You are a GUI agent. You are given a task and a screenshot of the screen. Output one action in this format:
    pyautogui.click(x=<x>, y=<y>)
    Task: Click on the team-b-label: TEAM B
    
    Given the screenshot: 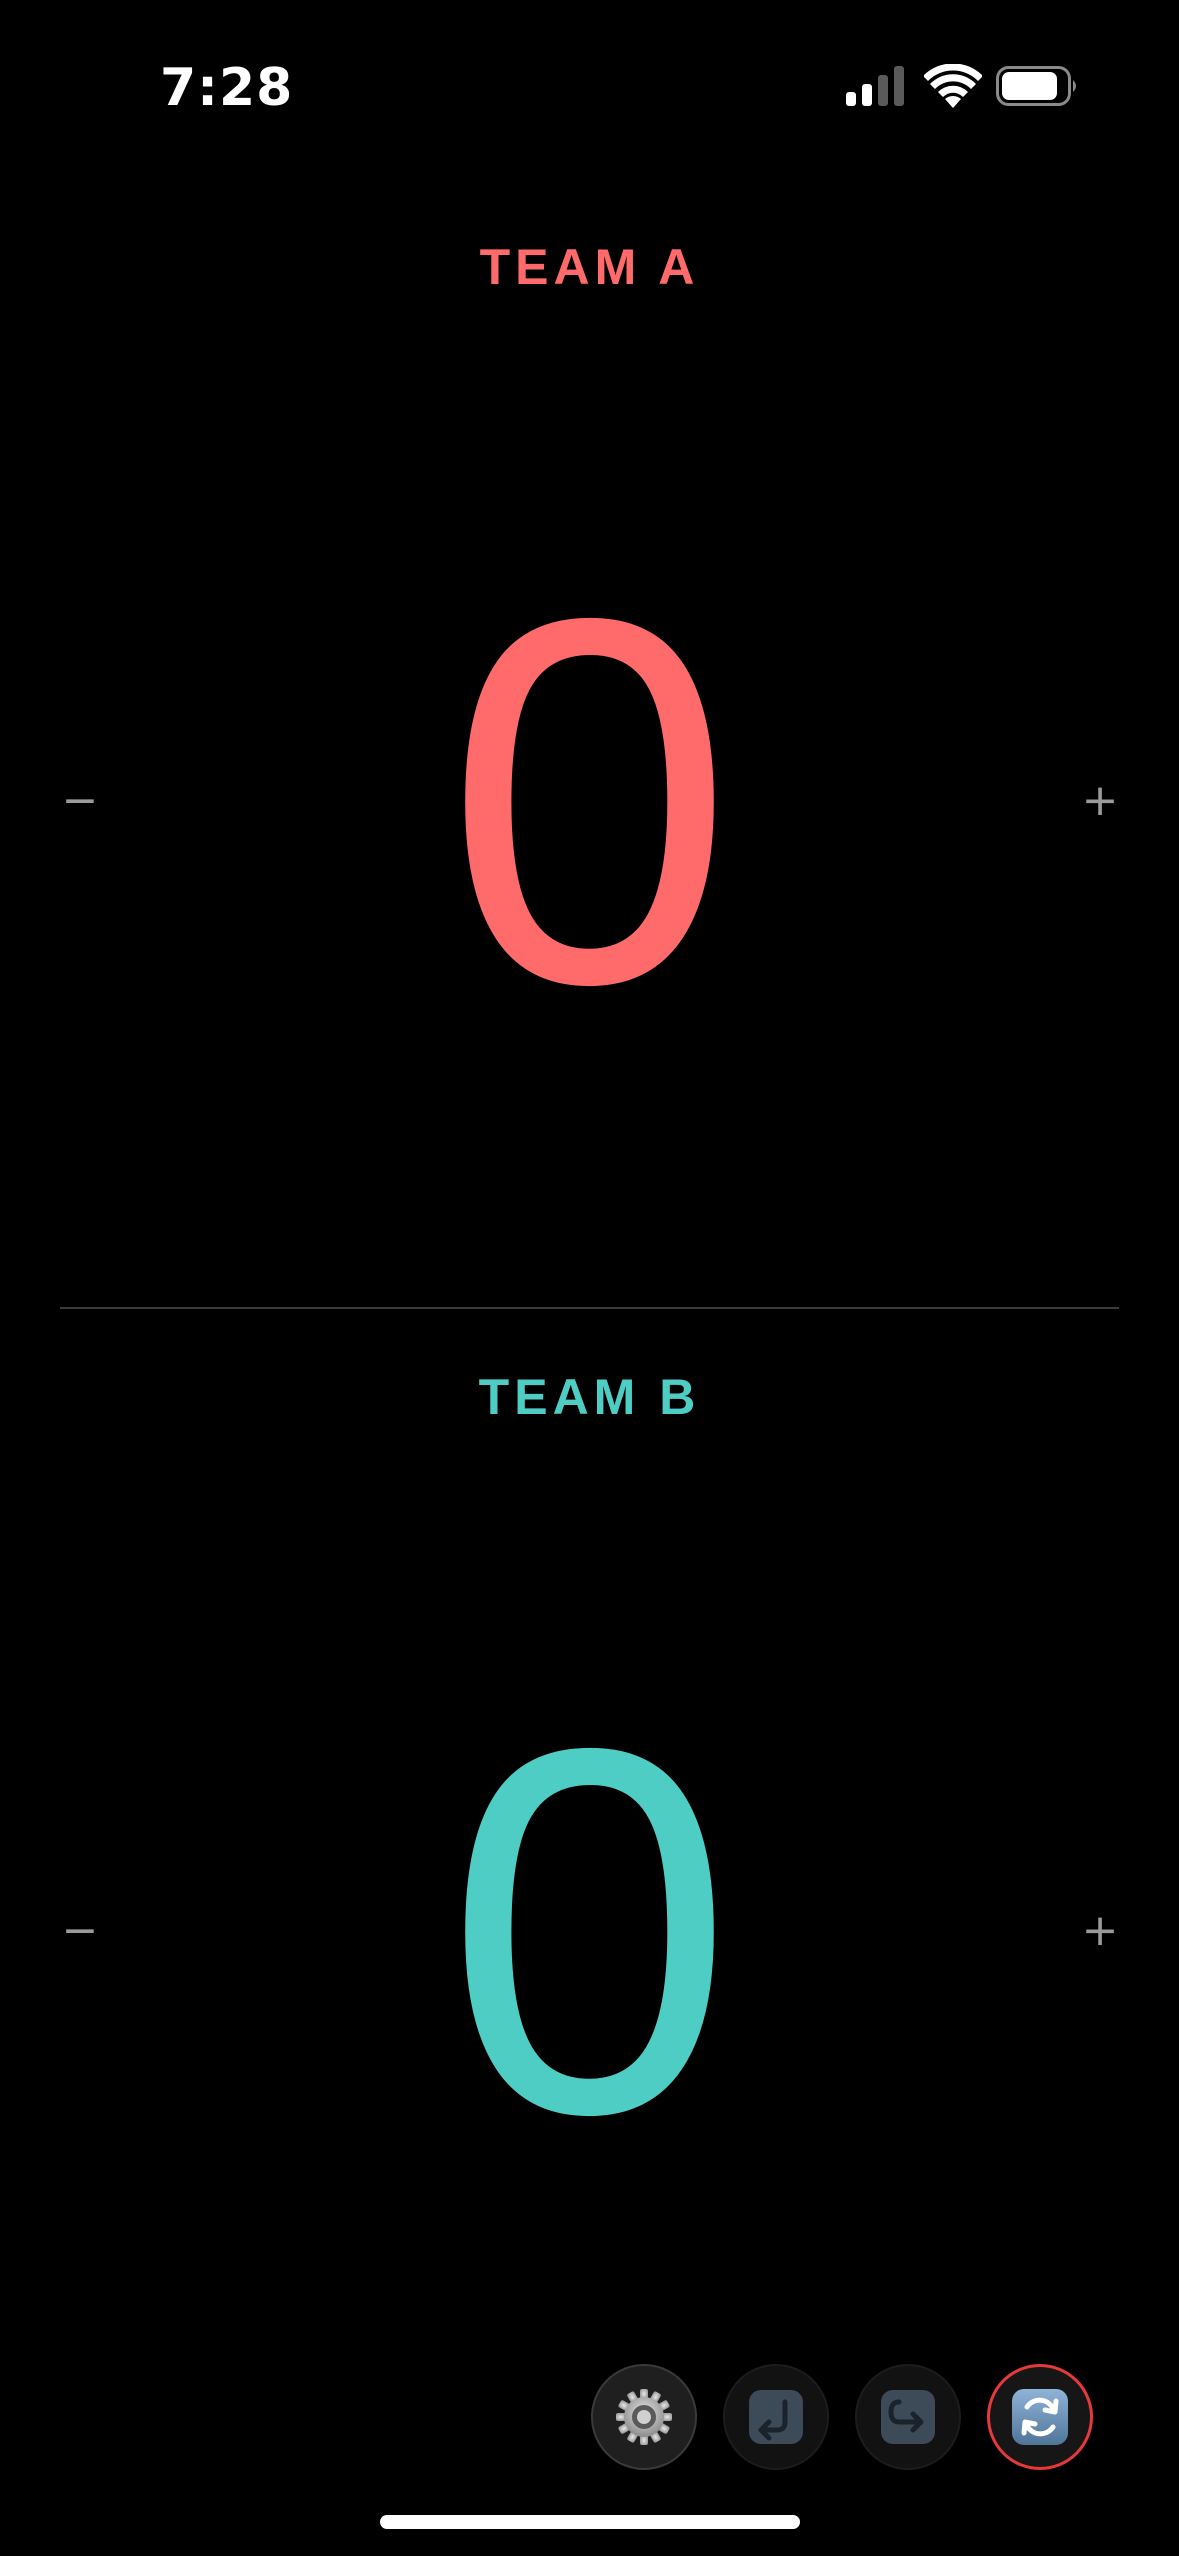 What is the action you would take?
    pyautogui.click(x=589, y=1397)
    